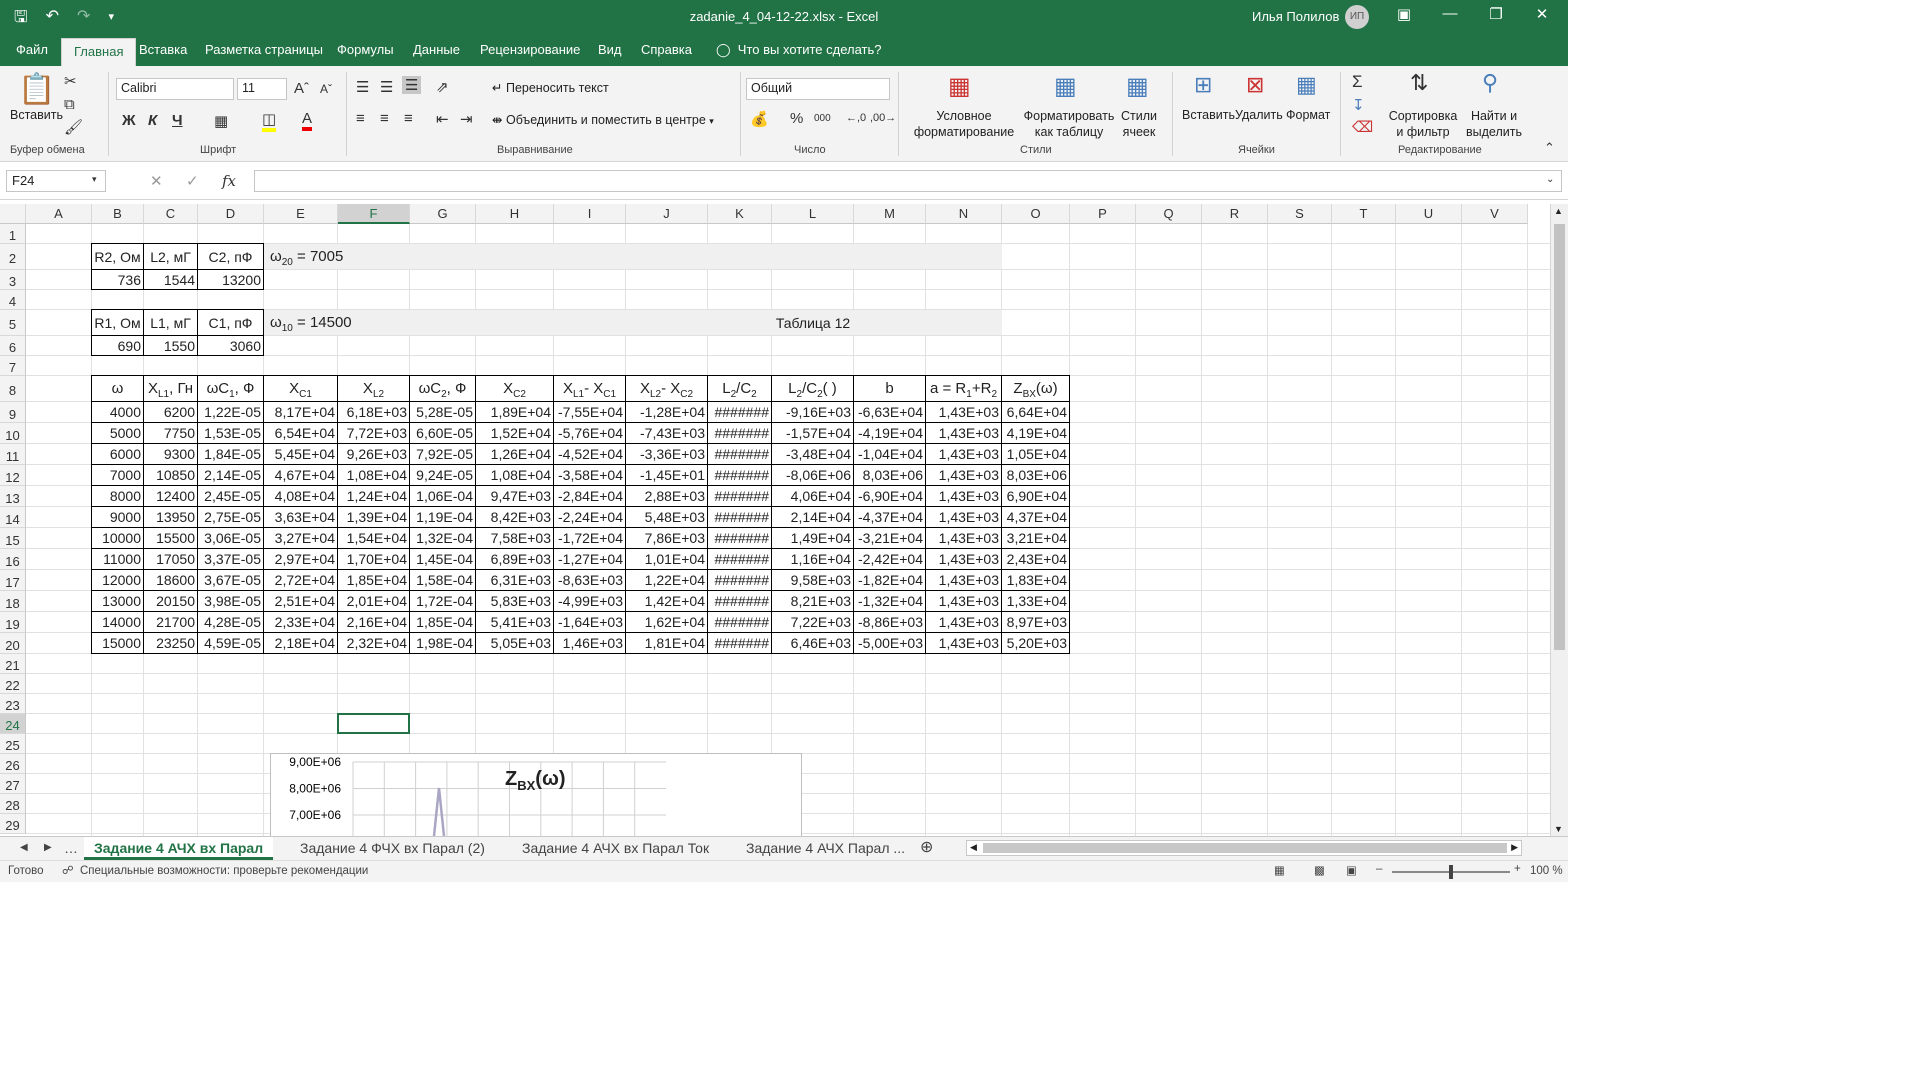  I want to click on row-header-27: 27, so click(13, 784).